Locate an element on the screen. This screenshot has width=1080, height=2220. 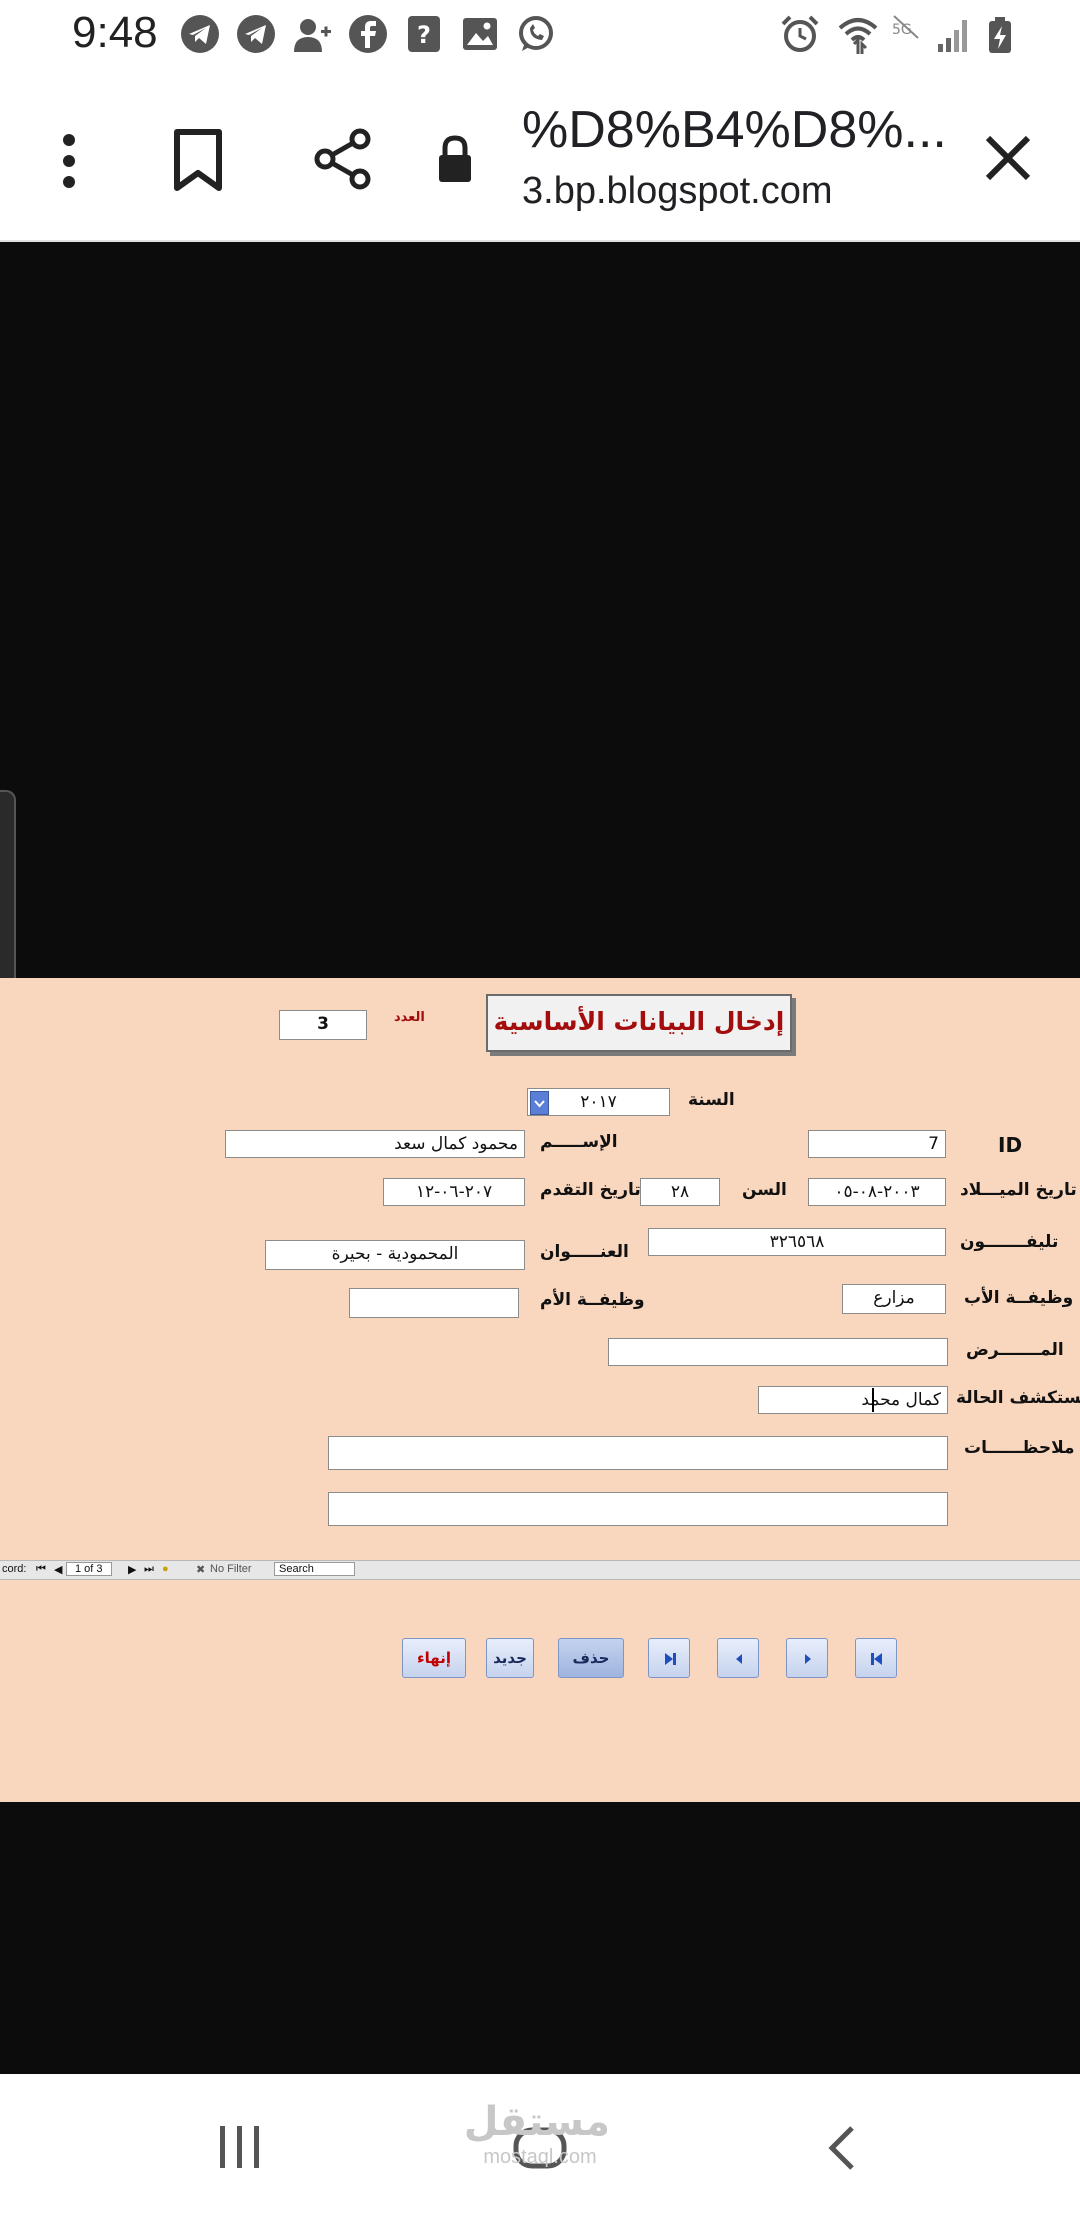
page-domain: 3.bp.blogspot.com is located at coordinates (677, 191).